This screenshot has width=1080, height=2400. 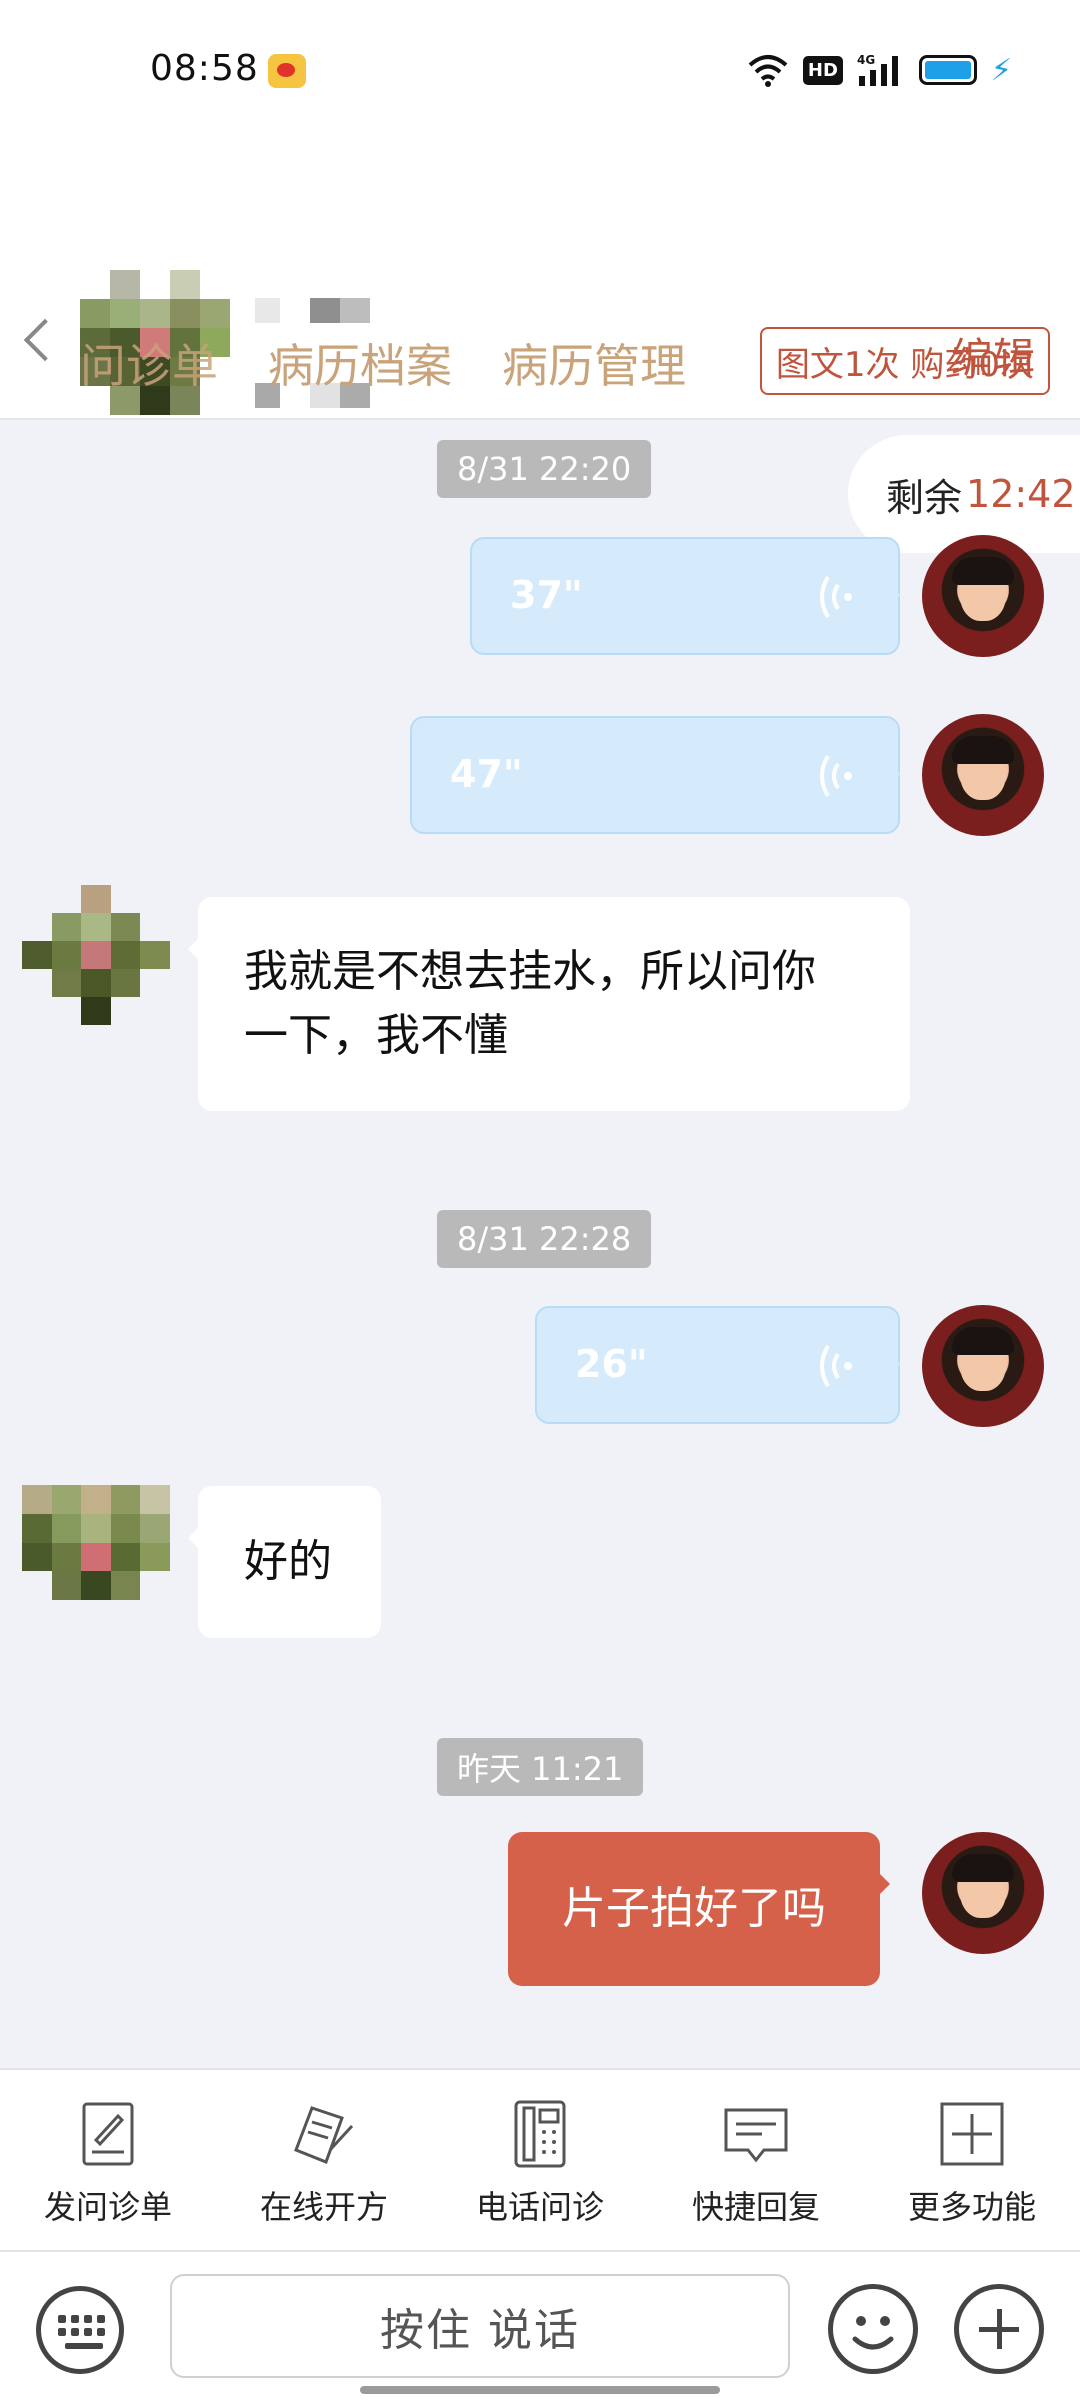 What do you see at coordinates (972, 2134) in the screenshot?
I see `more-plus-icon` at bounding box center [972, 2134].